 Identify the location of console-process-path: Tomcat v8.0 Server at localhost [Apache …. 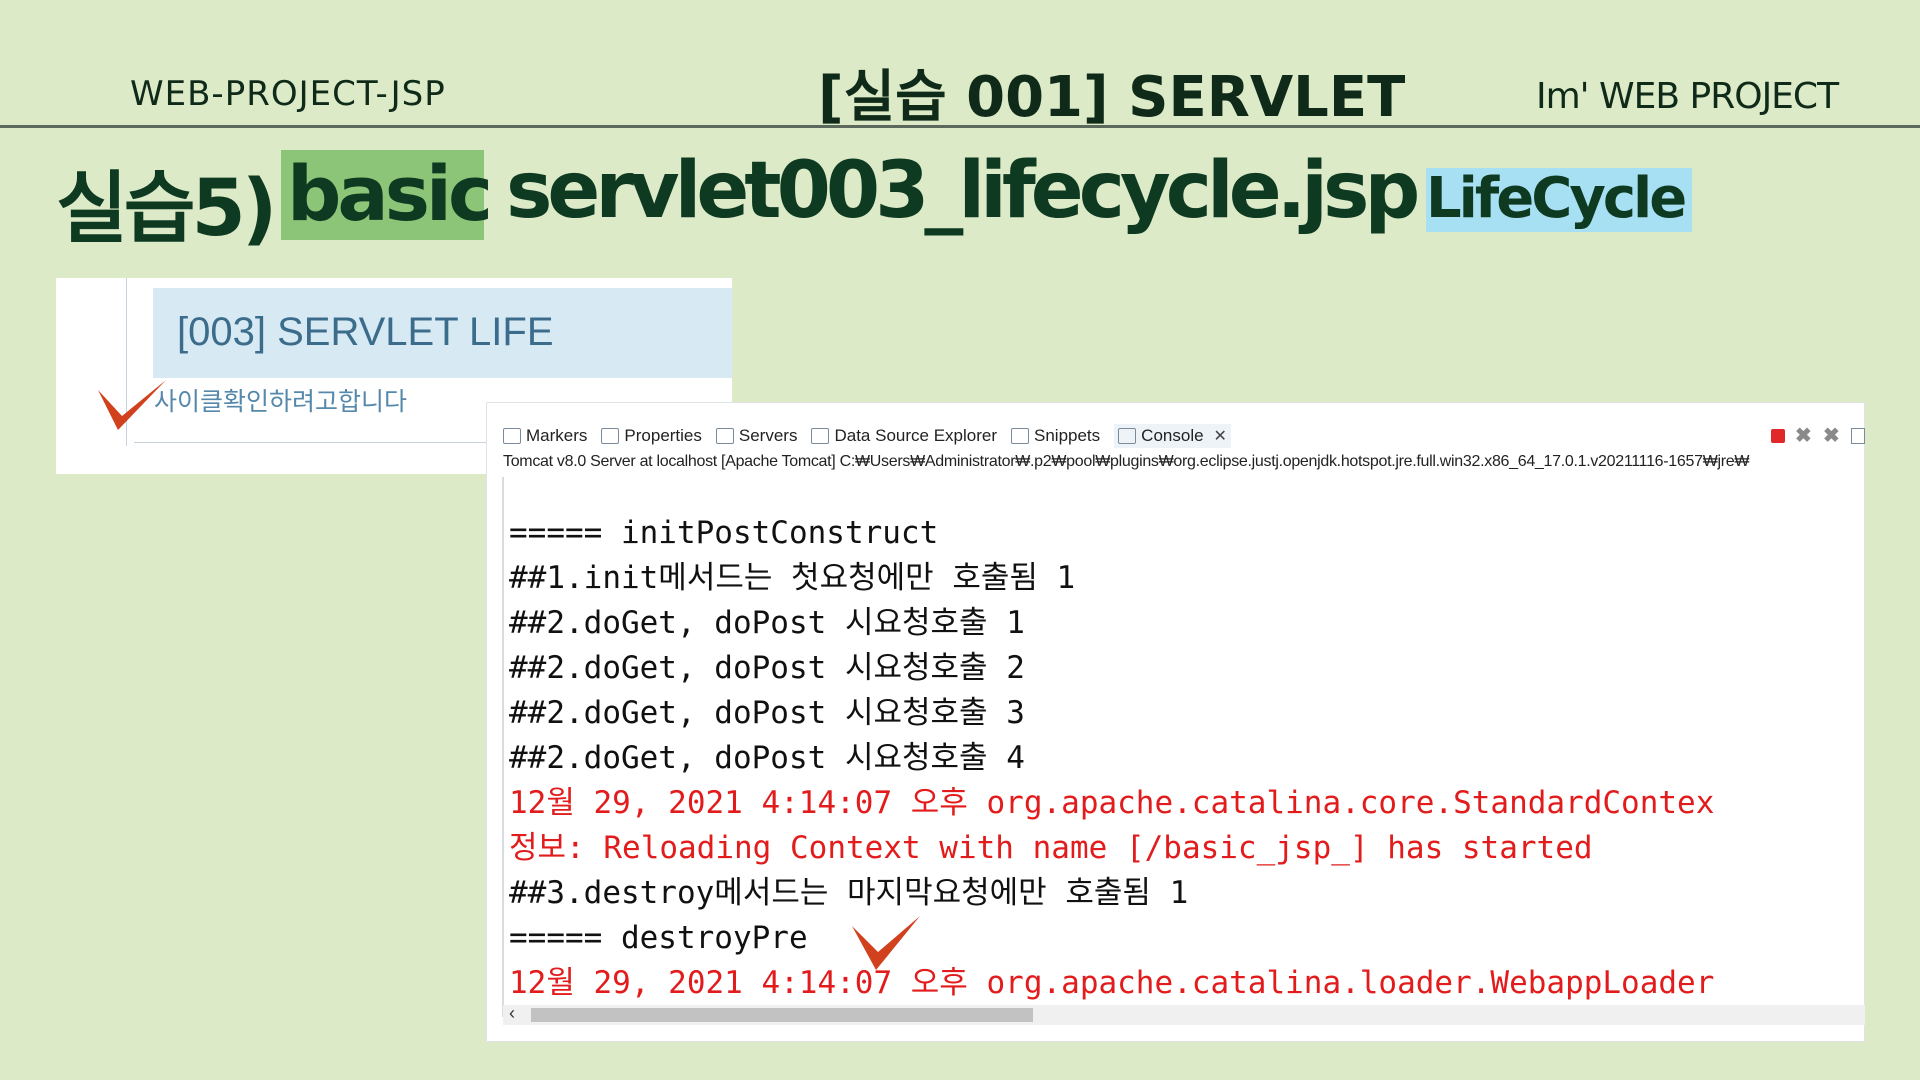
(1126, 461).